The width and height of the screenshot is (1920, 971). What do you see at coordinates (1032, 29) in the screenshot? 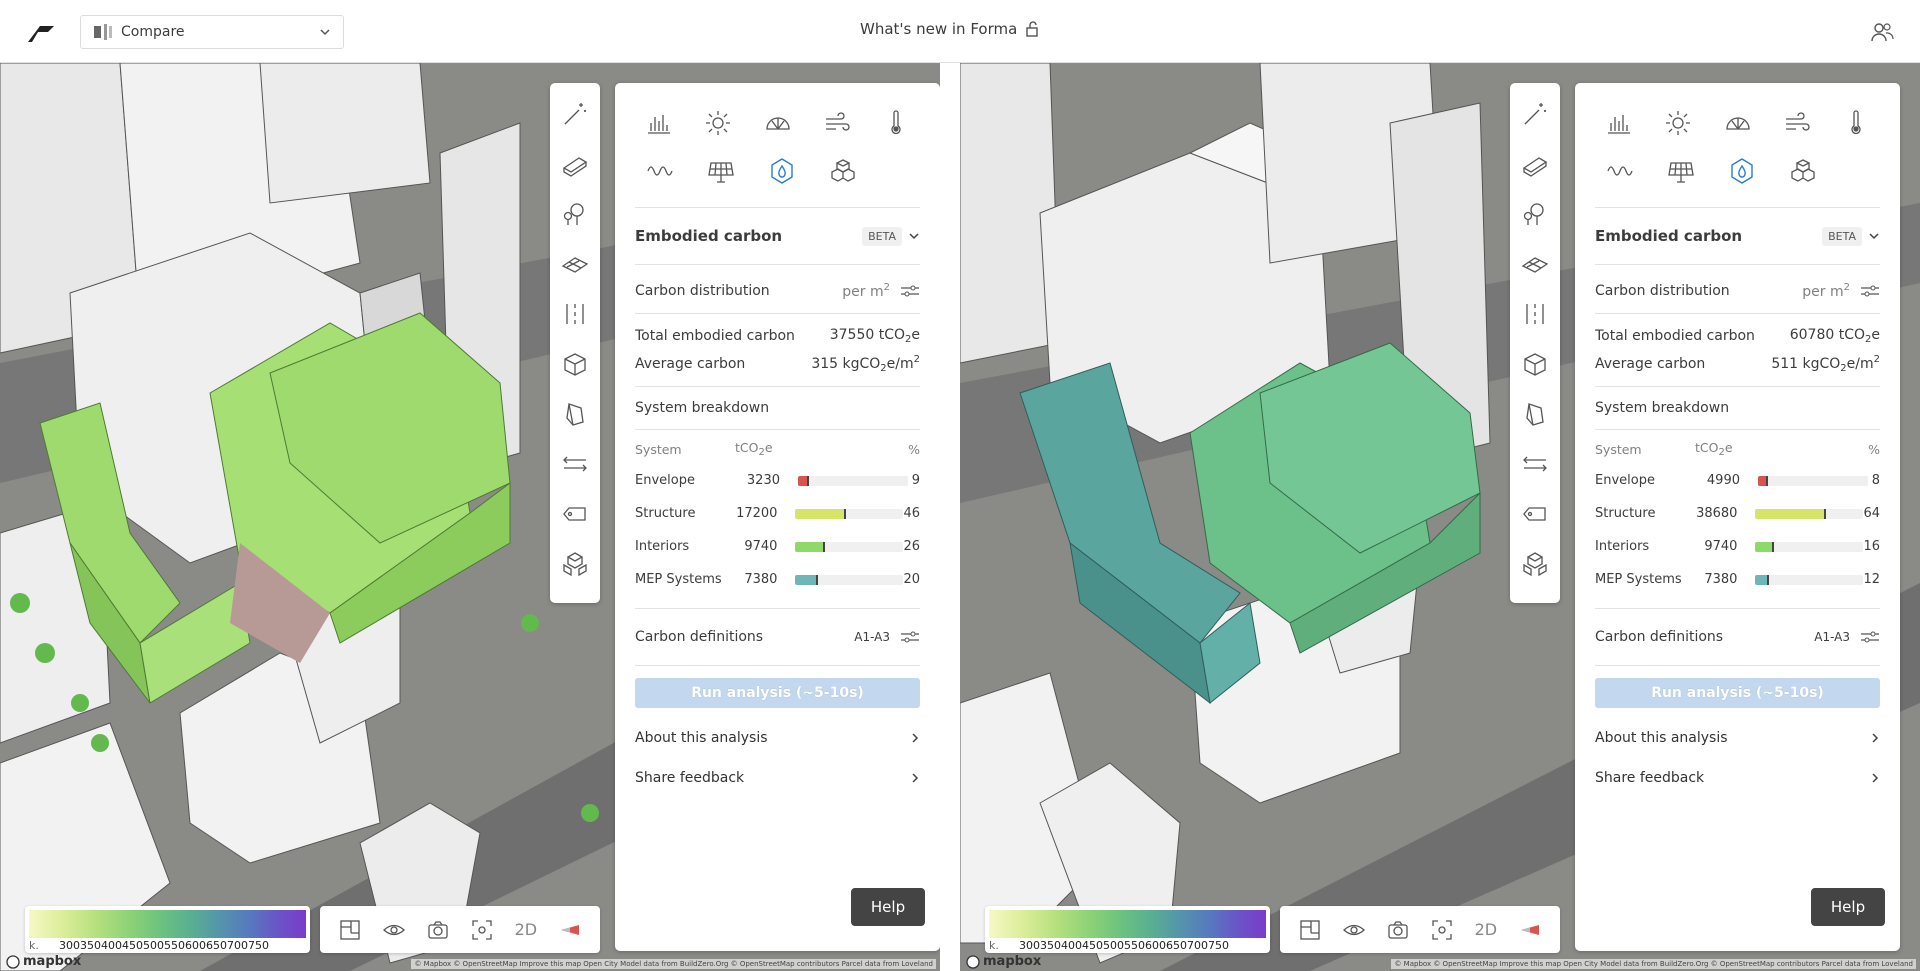
I see `unlock-icon` at bounding box center [1032, 29].